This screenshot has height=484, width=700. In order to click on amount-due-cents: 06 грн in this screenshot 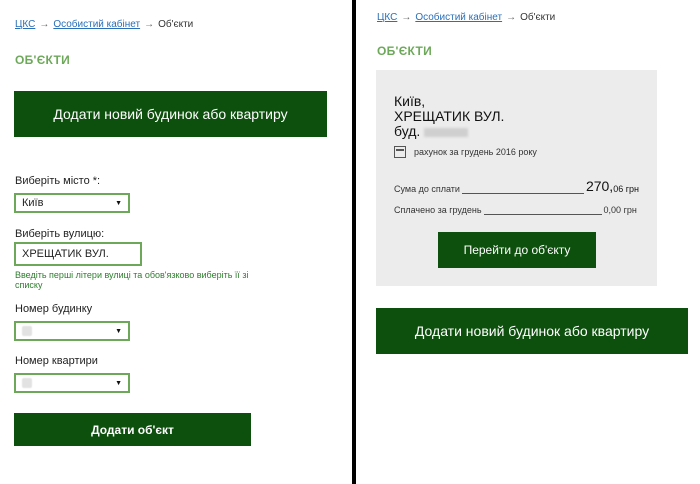, I will do `click(626, 189)`.